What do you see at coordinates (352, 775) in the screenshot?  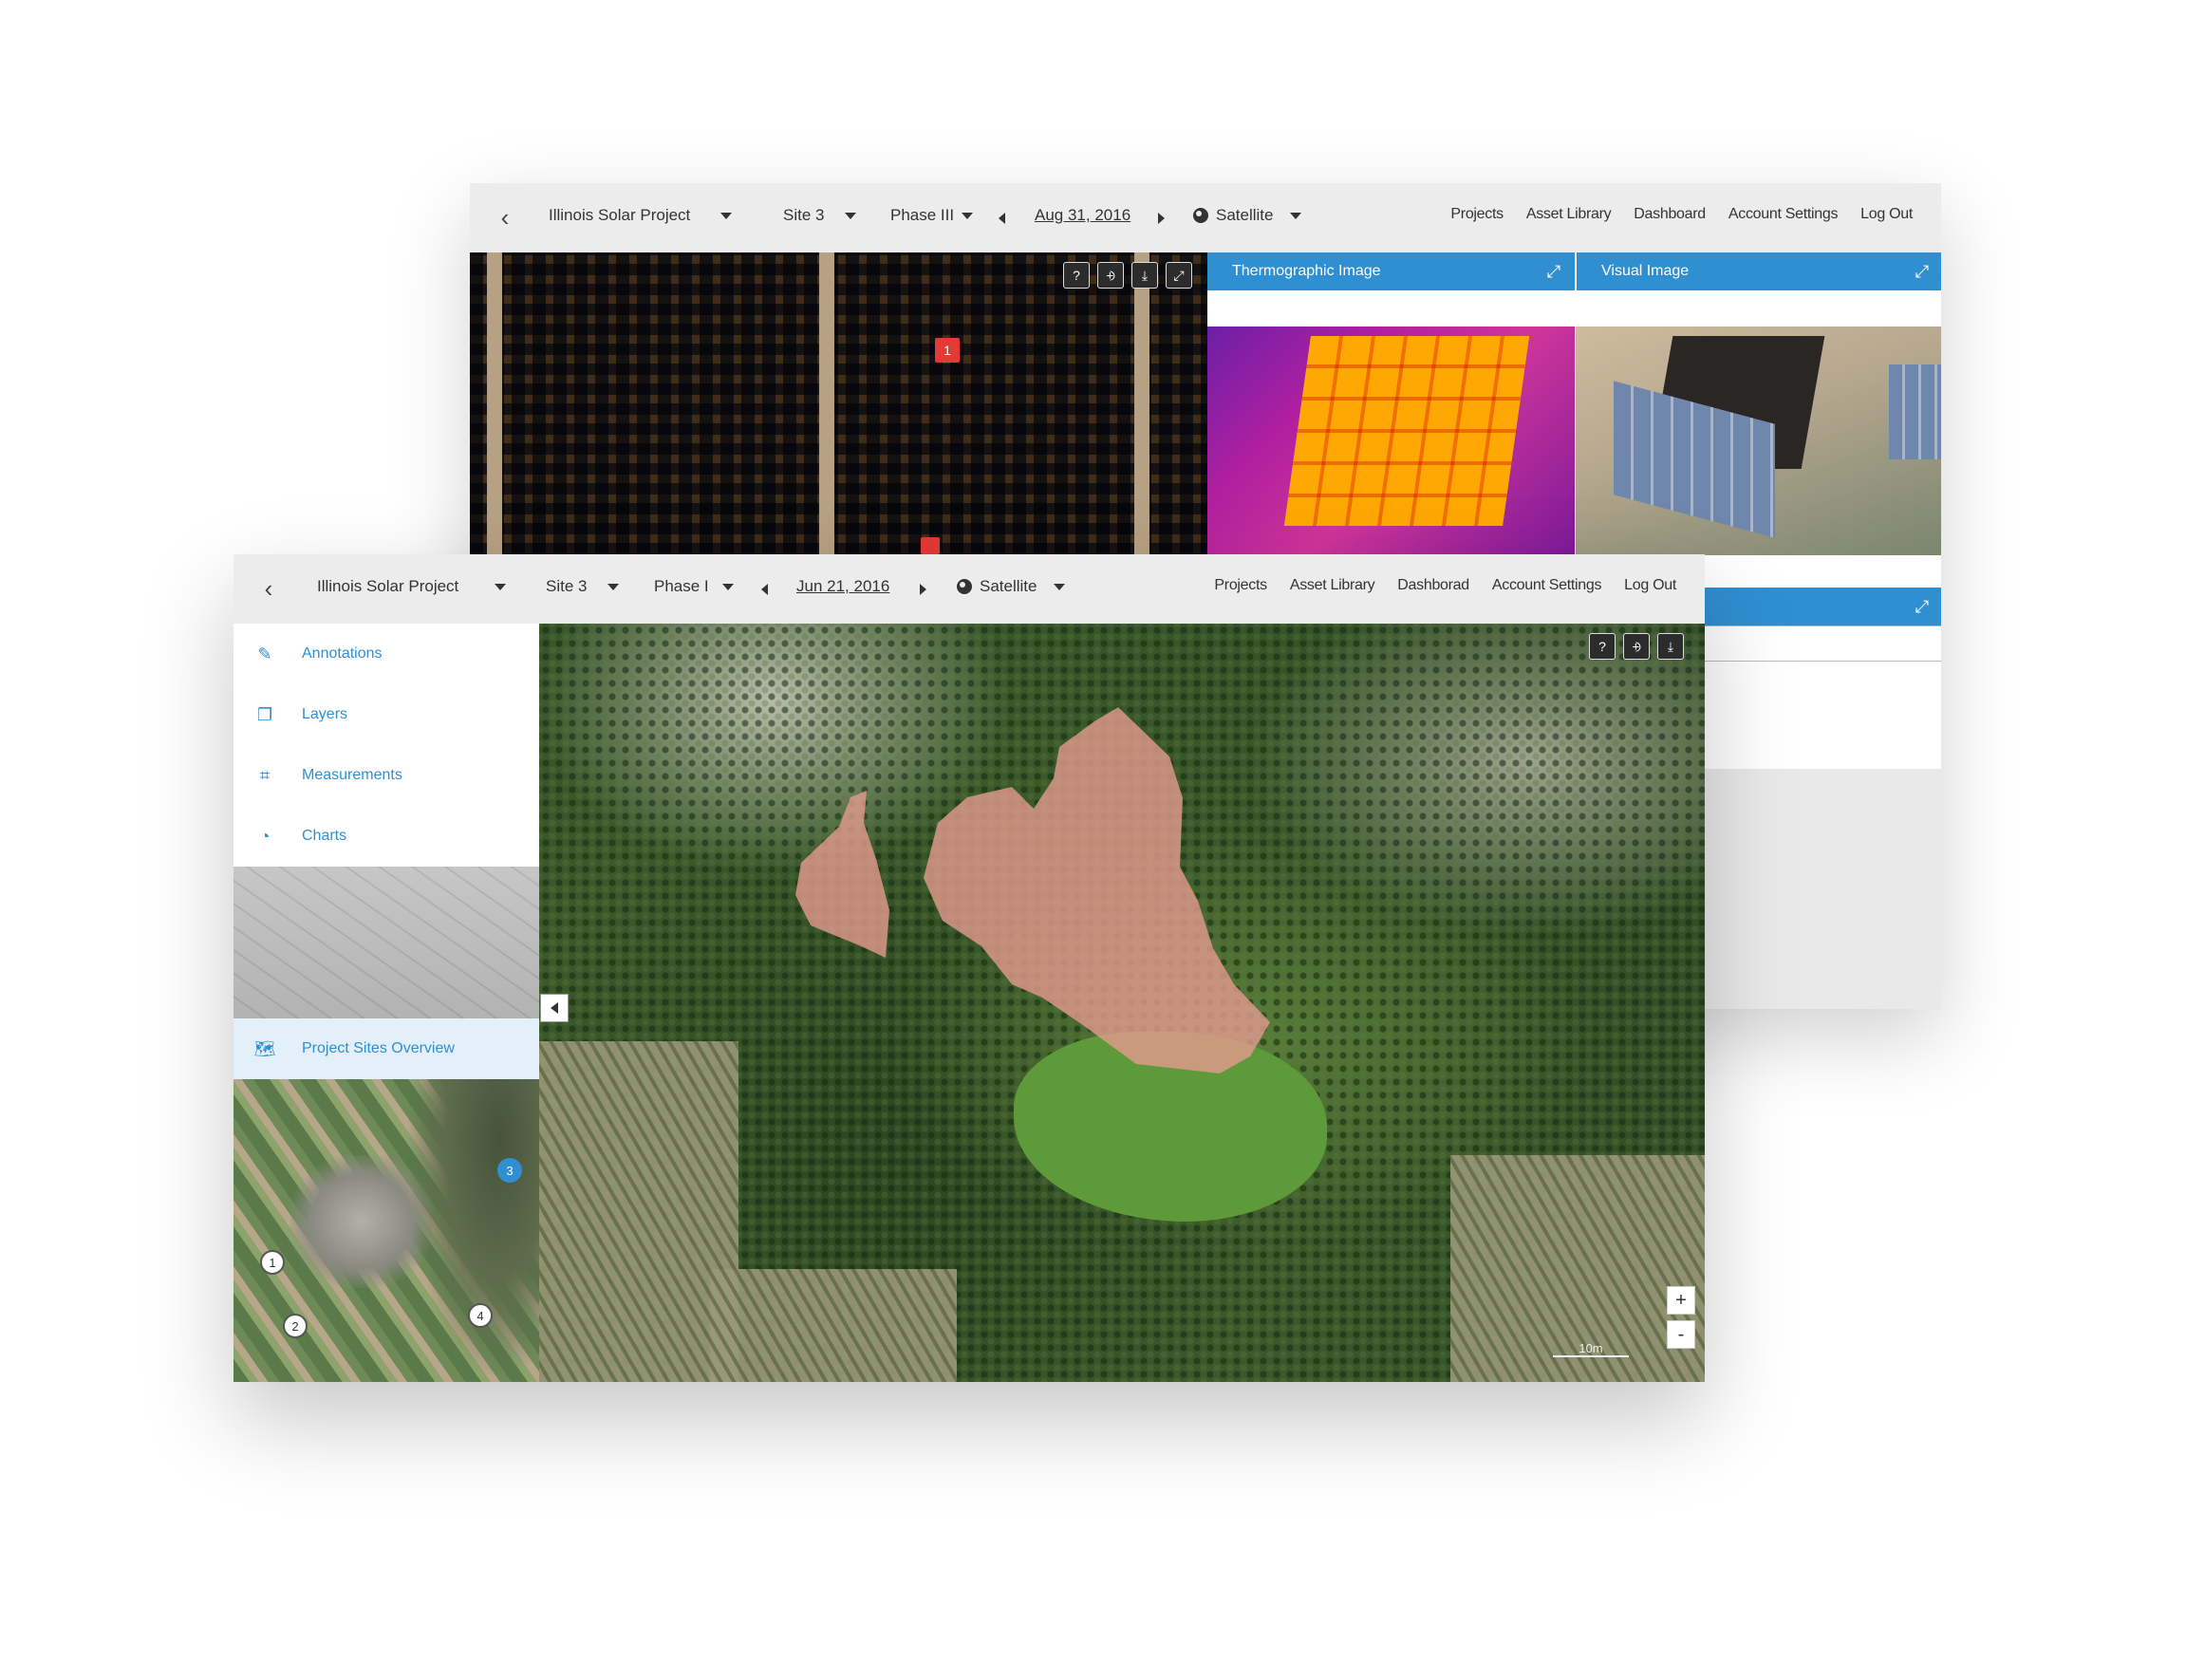 I see `sidebar-item-label: Measurements` at bounding box center [352, 775].